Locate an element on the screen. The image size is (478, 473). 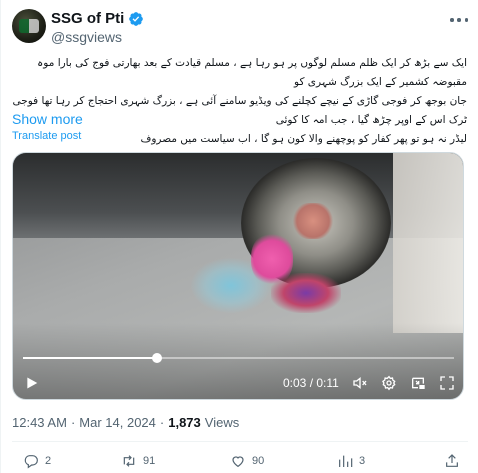
video-frame-vehicle is located at coordinates (428, 243).